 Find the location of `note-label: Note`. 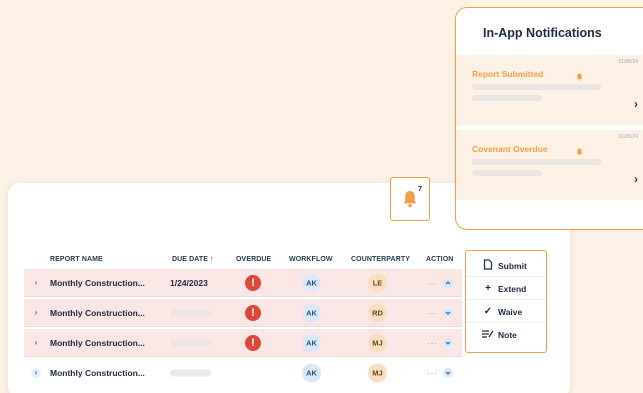

note-label: Note is located at coordinates (507, 335).